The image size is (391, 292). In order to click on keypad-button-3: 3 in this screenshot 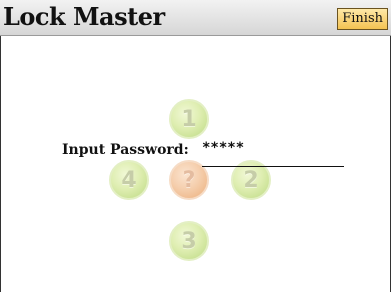, I will do `click(189, 241)`.